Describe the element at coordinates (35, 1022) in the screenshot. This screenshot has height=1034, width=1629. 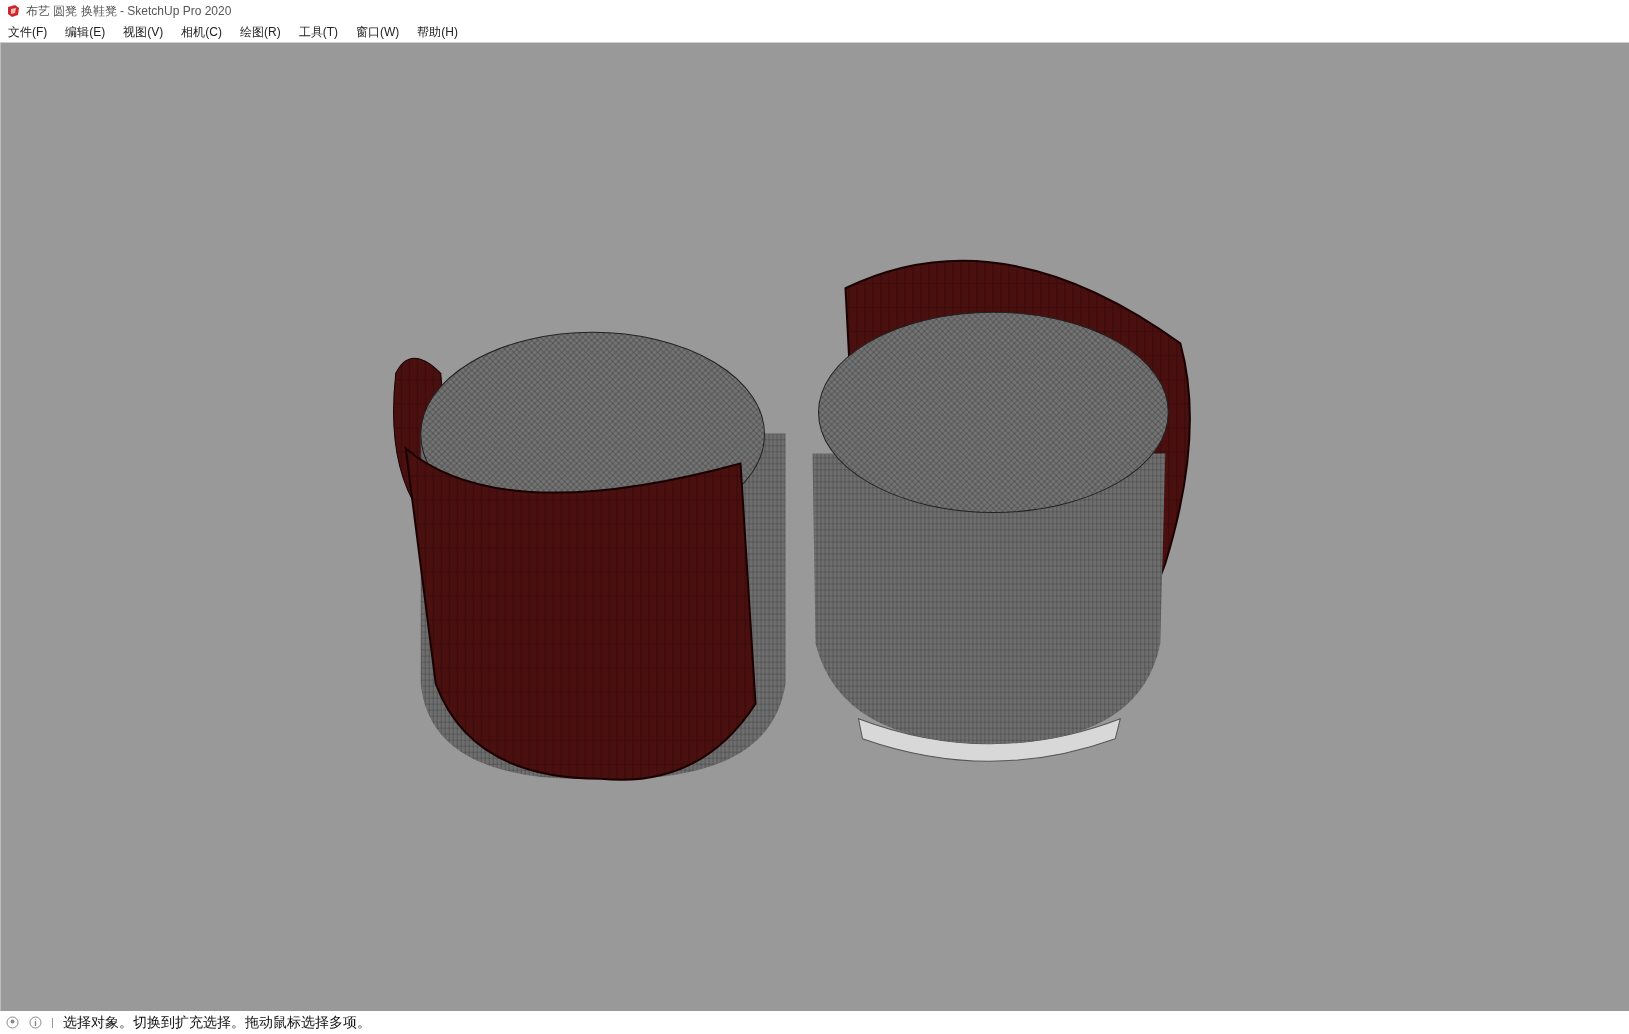
I see `info-icon` at that location.